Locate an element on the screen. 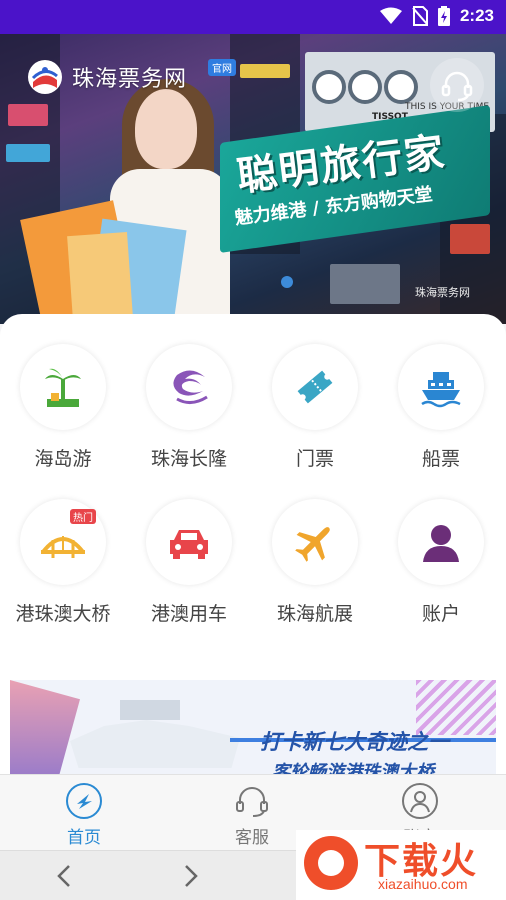 This screenshot has height=900, width=506. grid-label: 珠海航展 is located at coordinates (314, 614).